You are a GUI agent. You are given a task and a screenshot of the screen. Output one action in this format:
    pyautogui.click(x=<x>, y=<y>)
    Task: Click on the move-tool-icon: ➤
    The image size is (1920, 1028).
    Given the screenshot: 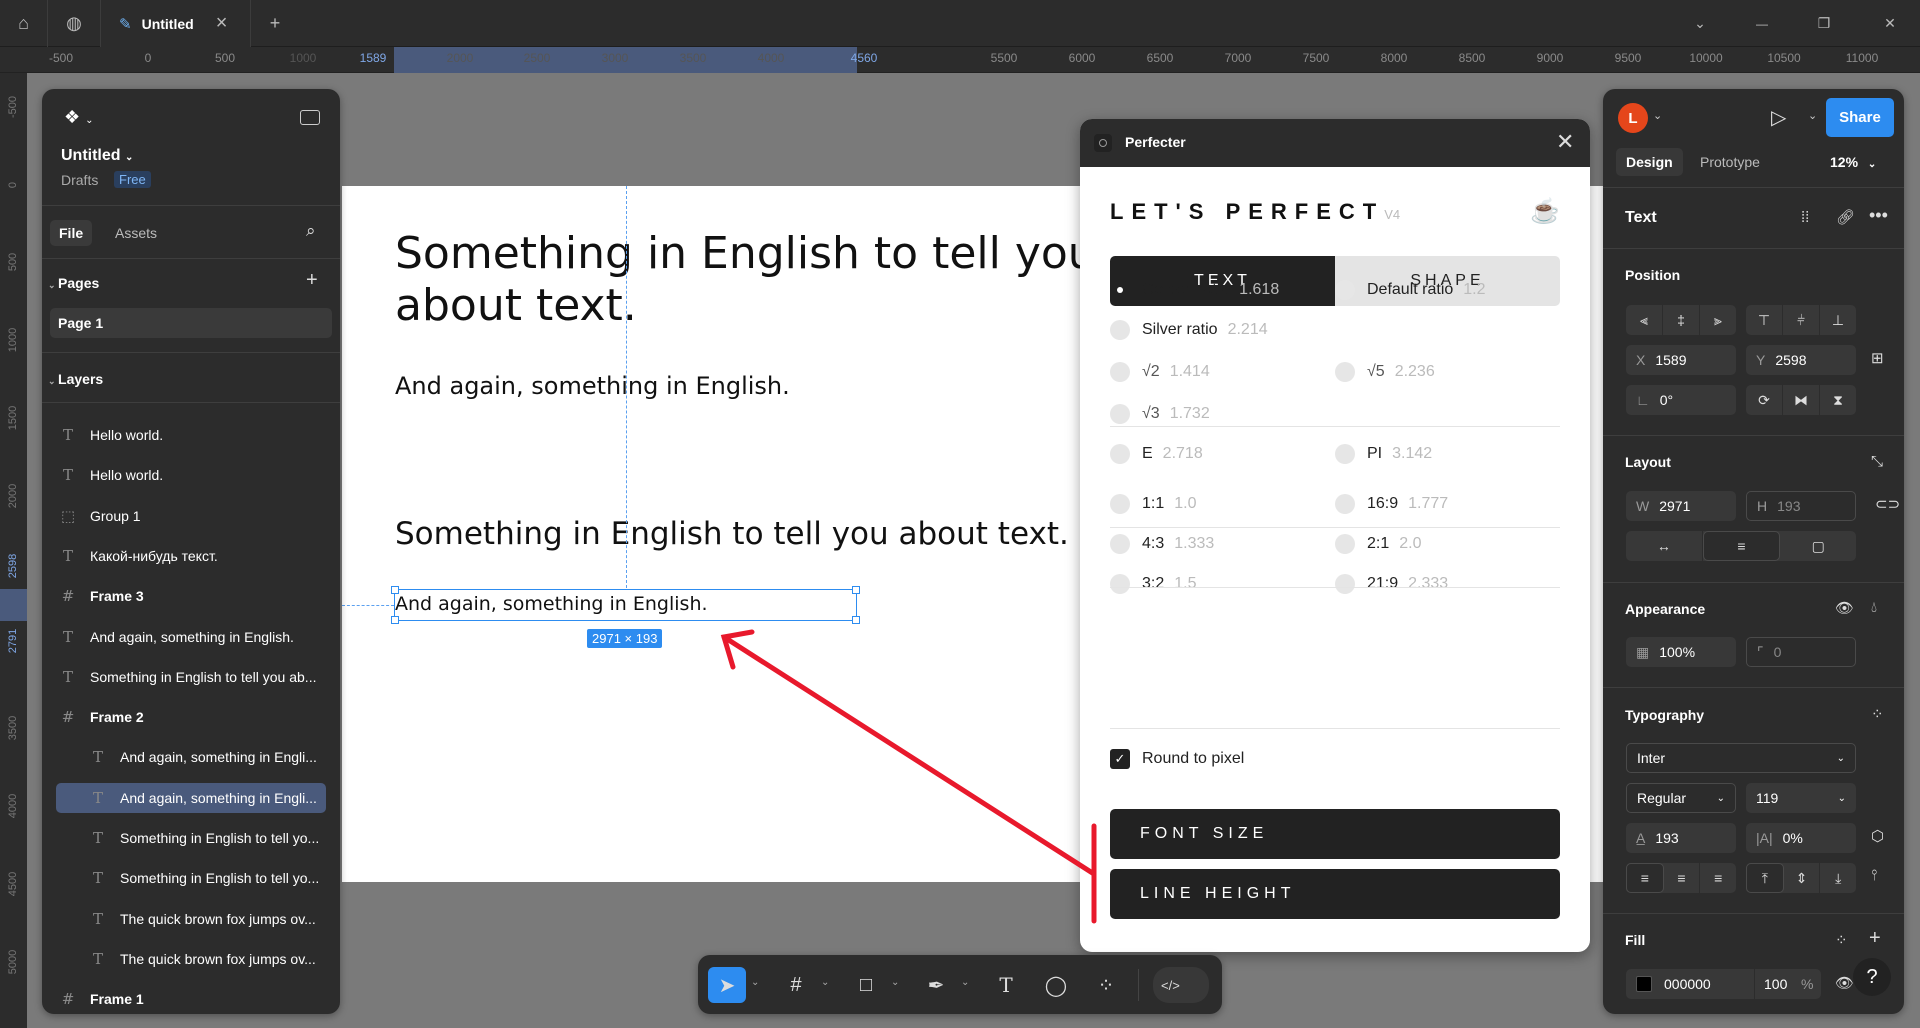 What is the action you would take?
    pyautogui.click(x=727, y=985)
    